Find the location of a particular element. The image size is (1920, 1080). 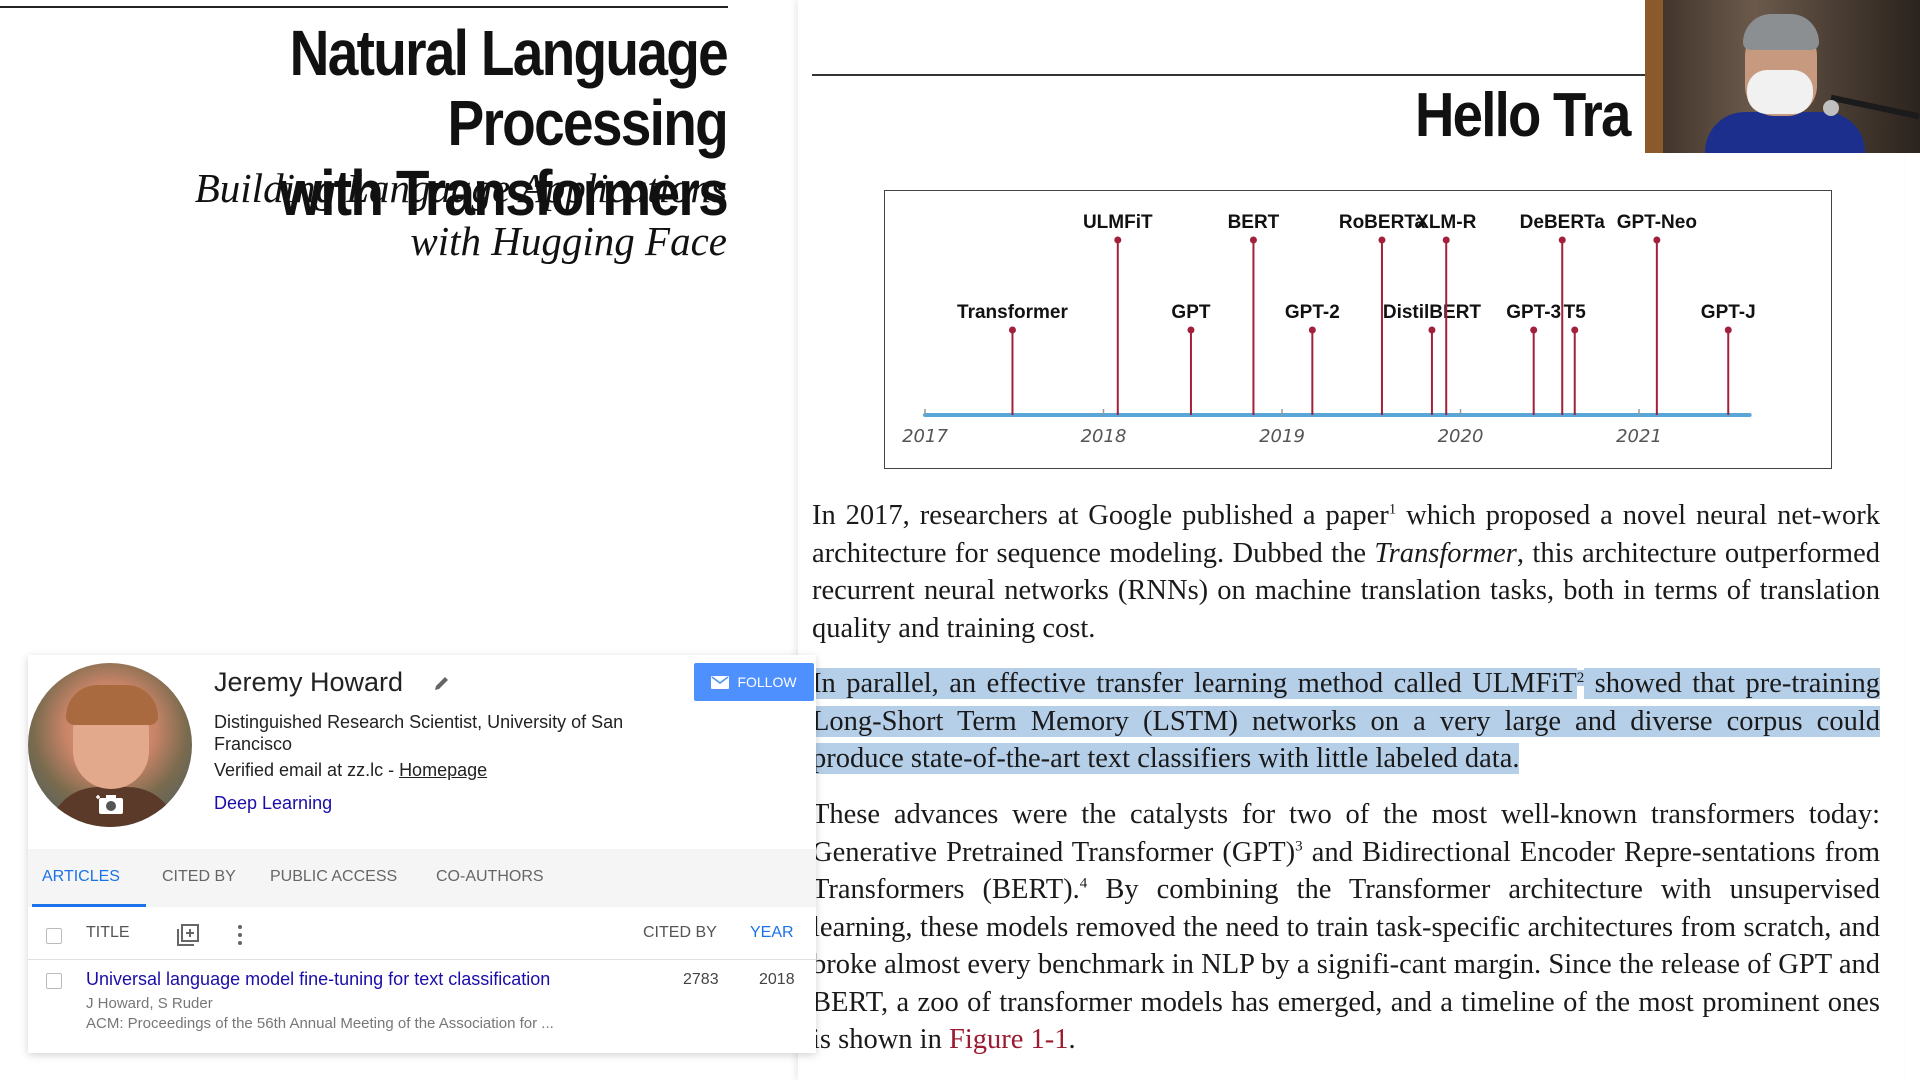

tab-co-authors: CO-AUTHORS is located at coordinates (490, 878).